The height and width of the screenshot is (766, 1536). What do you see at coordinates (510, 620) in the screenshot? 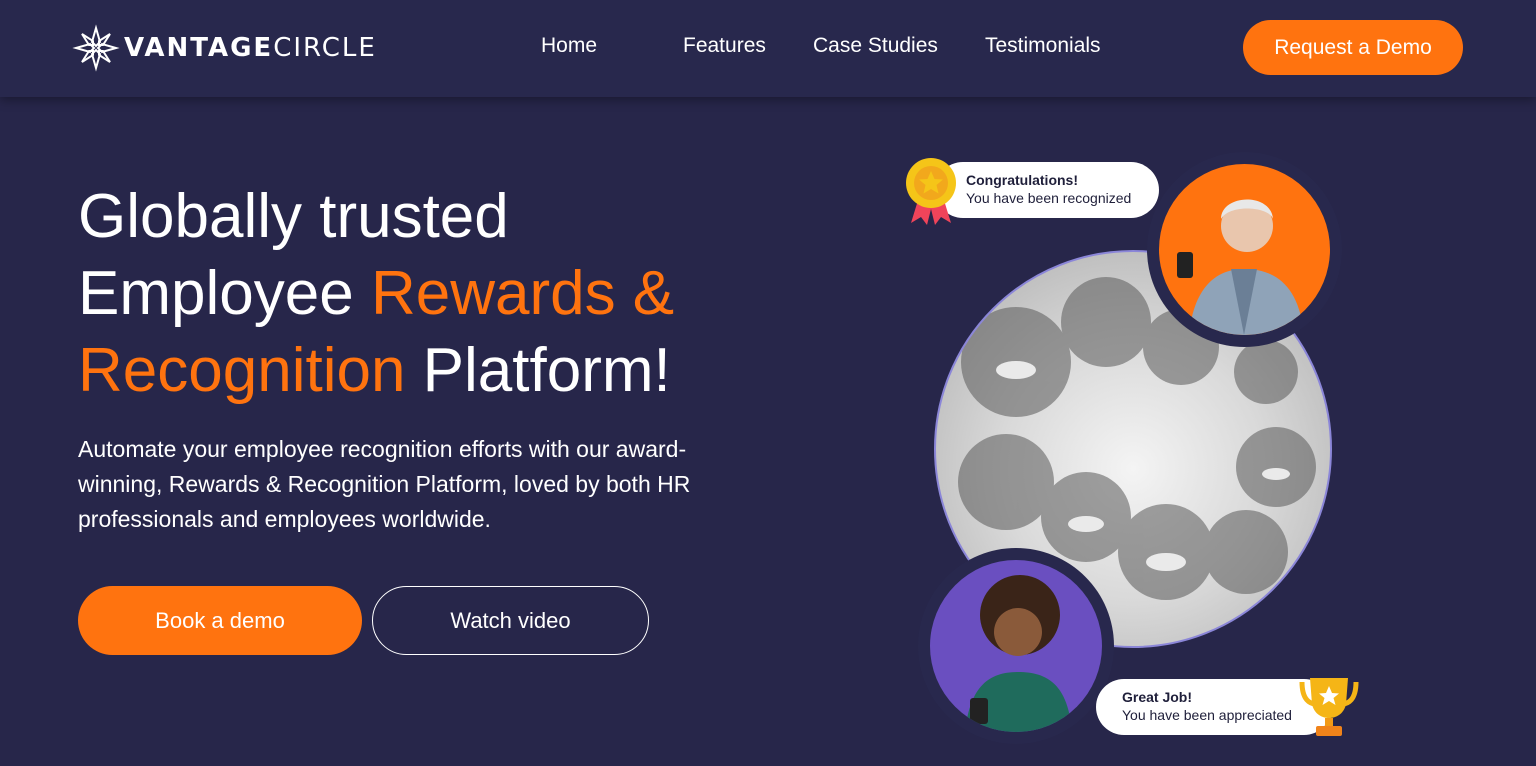
I see `watch-video-button: Watch video` at bounding box center [510, 620].